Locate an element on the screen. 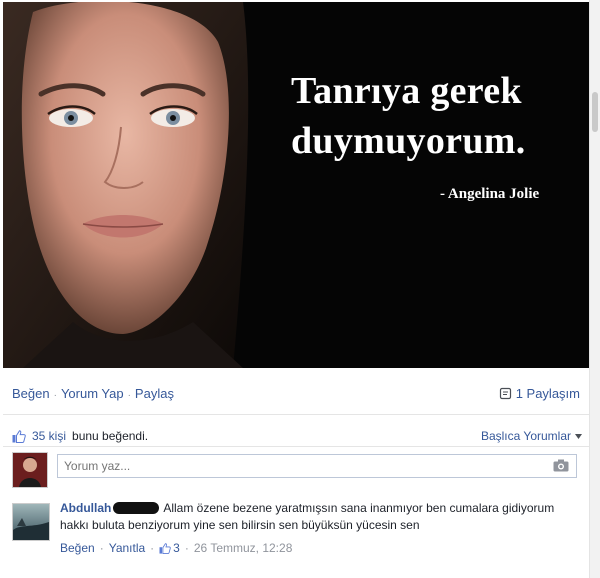 Image resolution: width=600 pixels, height=578 pixels. top-comments-label: Başlıca Yorumlar is located at coordinates (525, 436).